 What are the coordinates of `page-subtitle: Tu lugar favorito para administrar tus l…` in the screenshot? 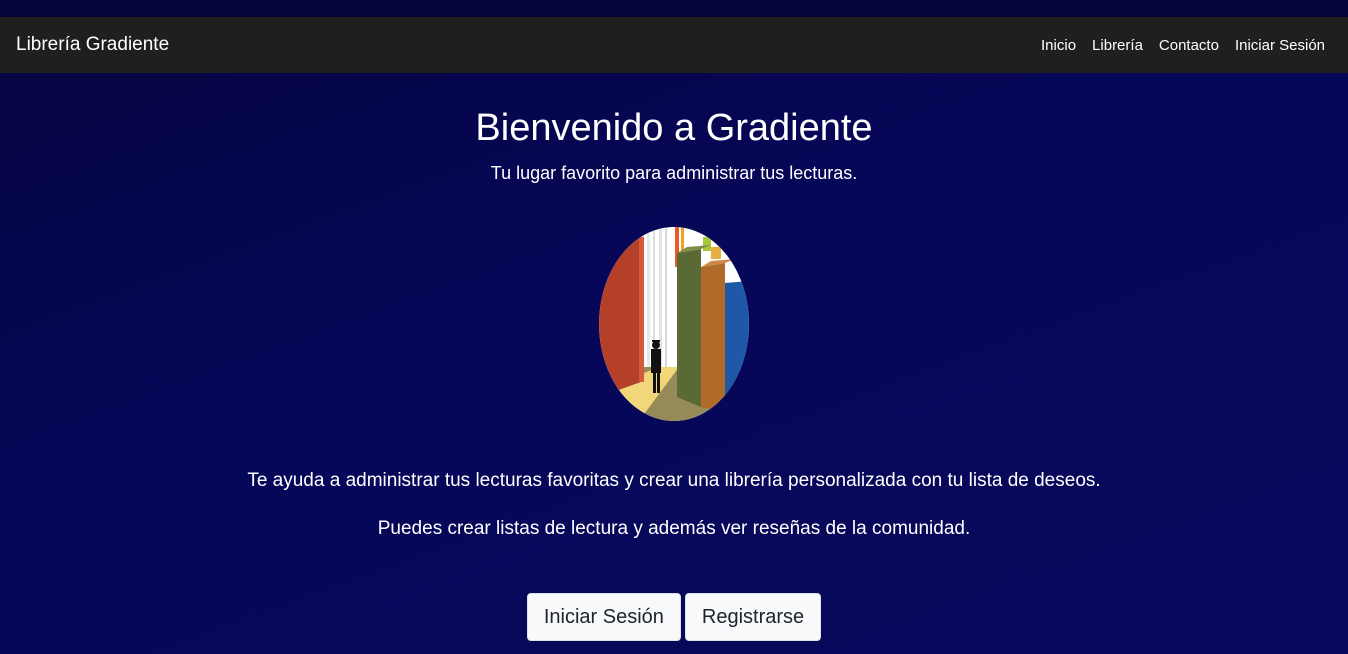 It's located at (674, 173).